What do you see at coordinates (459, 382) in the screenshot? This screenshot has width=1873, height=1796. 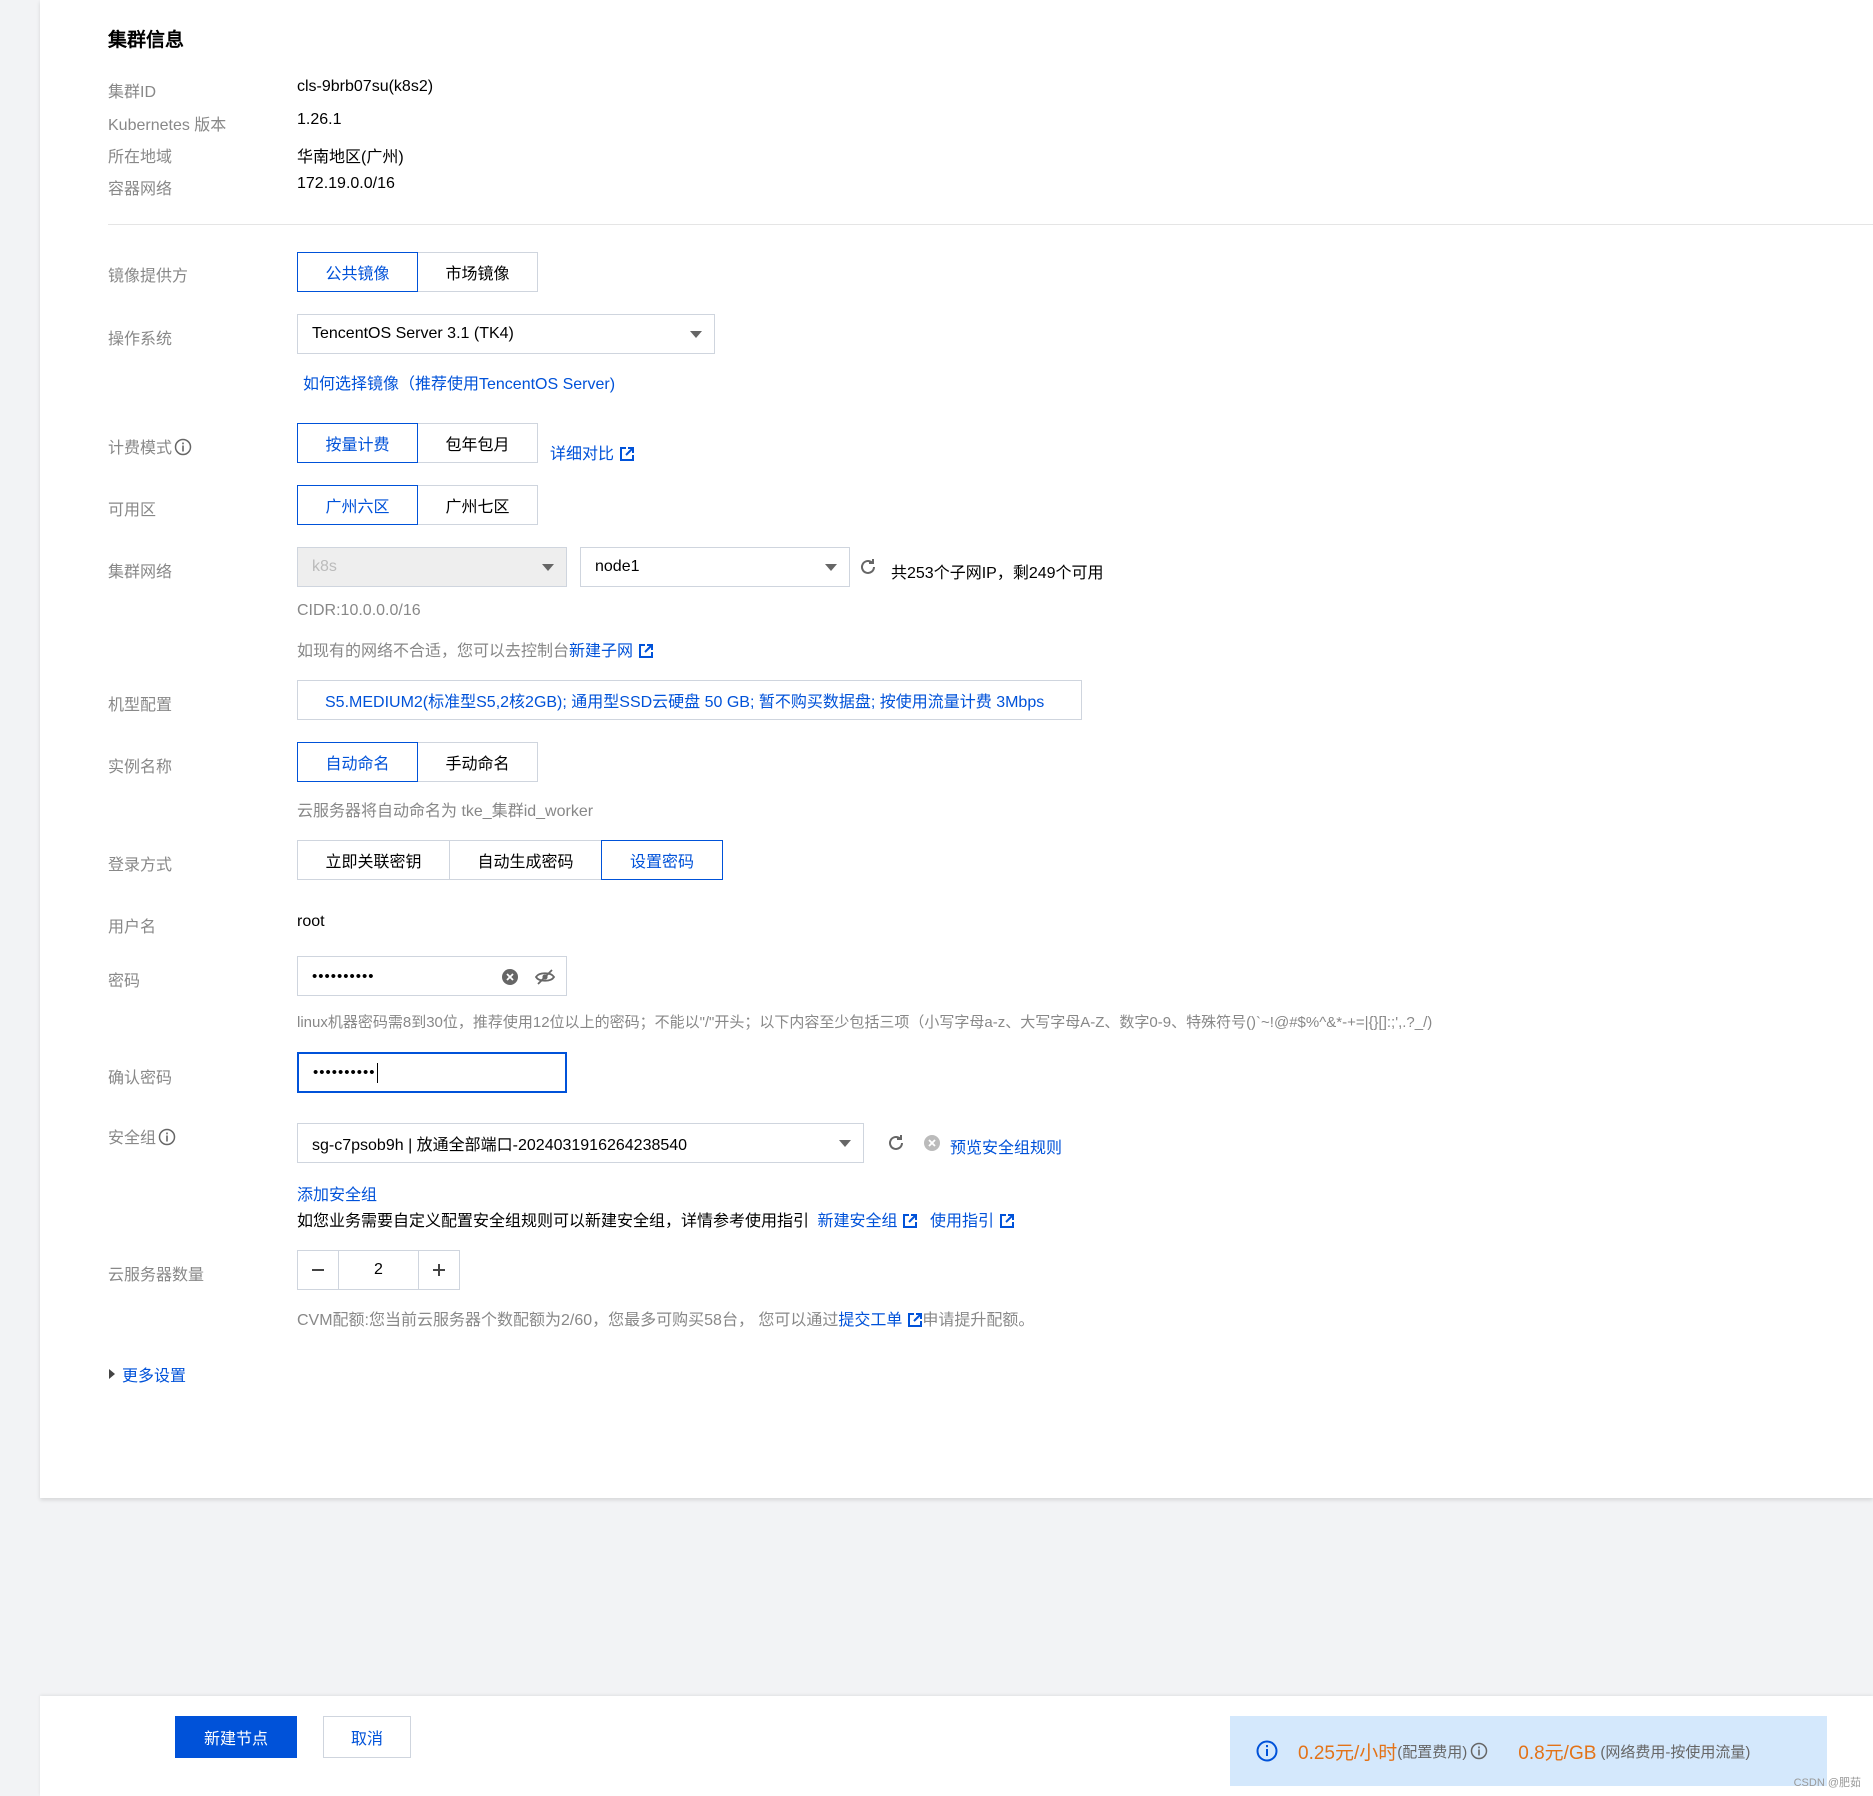 I see `os-help-link: 如何选择镜像（推荐使用TencentOS Server)` at bounding box center [459, 382].